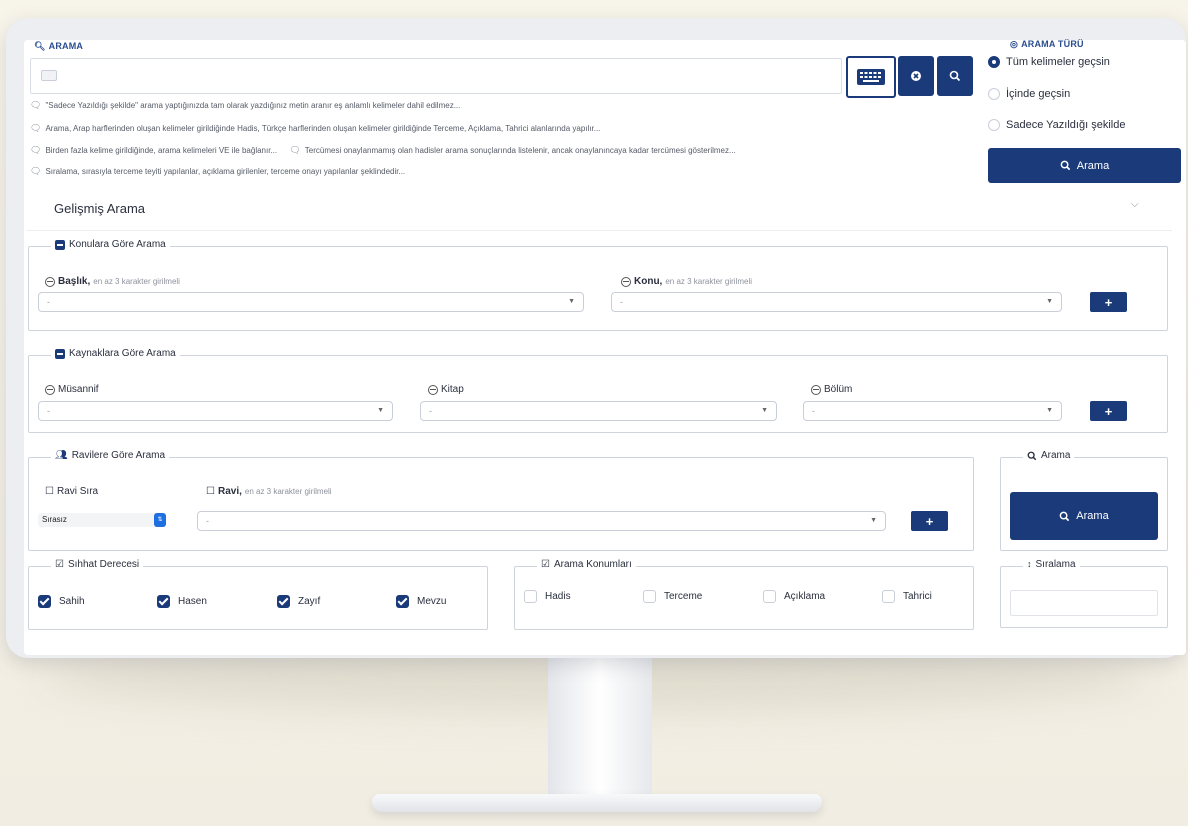  Describe the element at coordinates (541, 521) in the screenshot. I see `ravi-select: - ▼` at that location.